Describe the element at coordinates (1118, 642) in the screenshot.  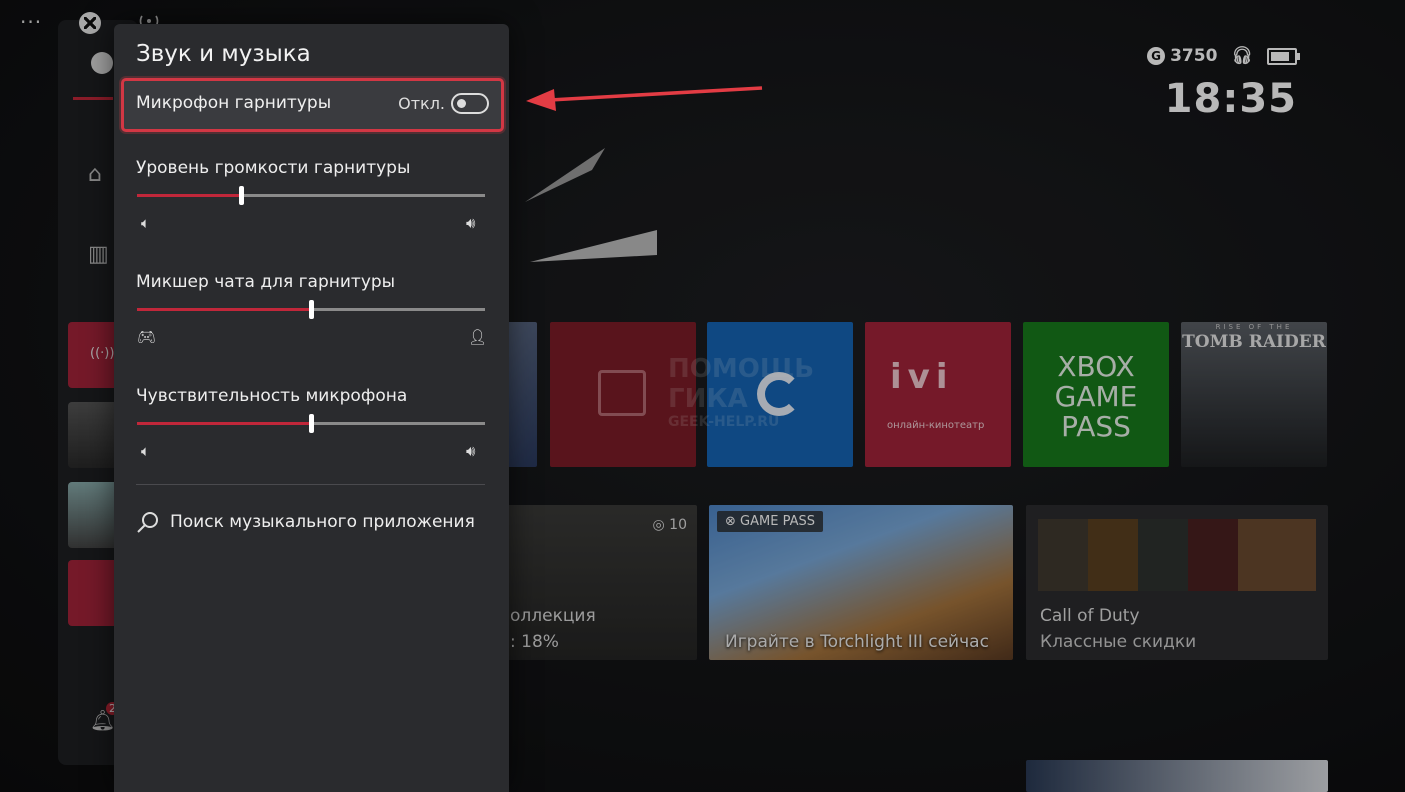
I see `cod-subtitle: Классные скидки` at that location.